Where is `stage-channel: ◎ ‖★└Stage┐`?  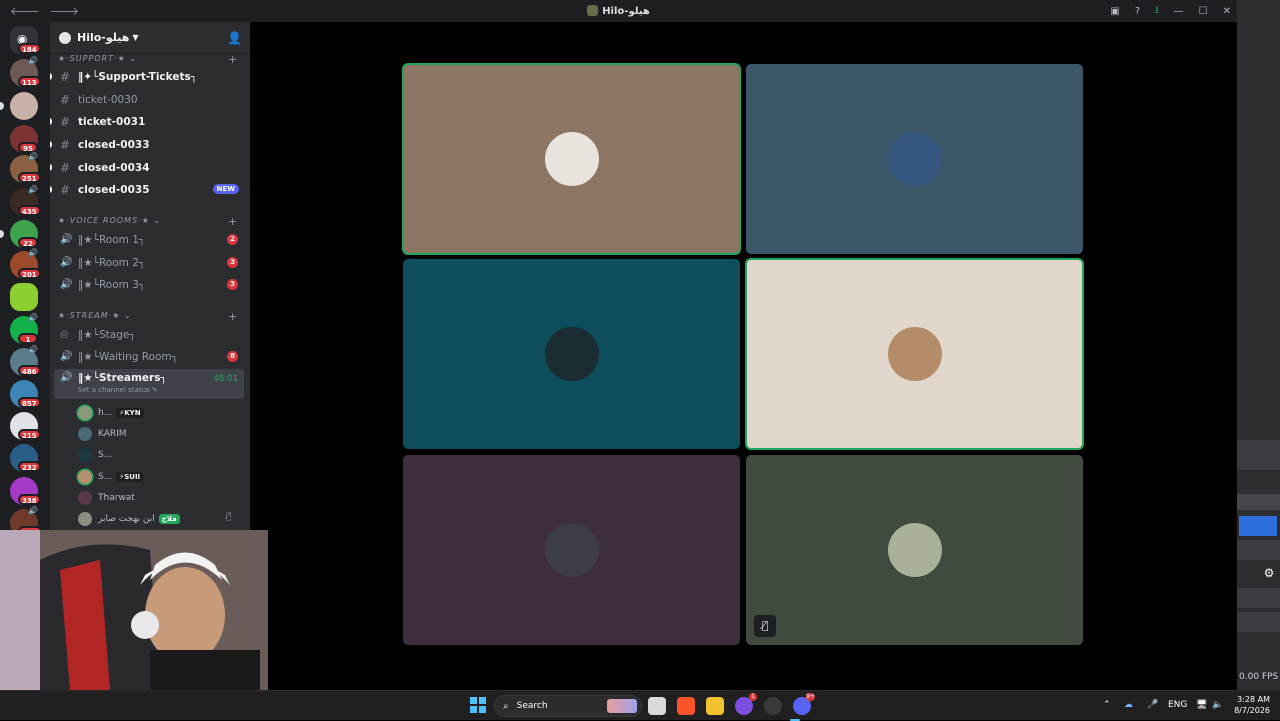
stage-channel: ◎ ‖★└Stage┐ is located at coordinates (149, 334).